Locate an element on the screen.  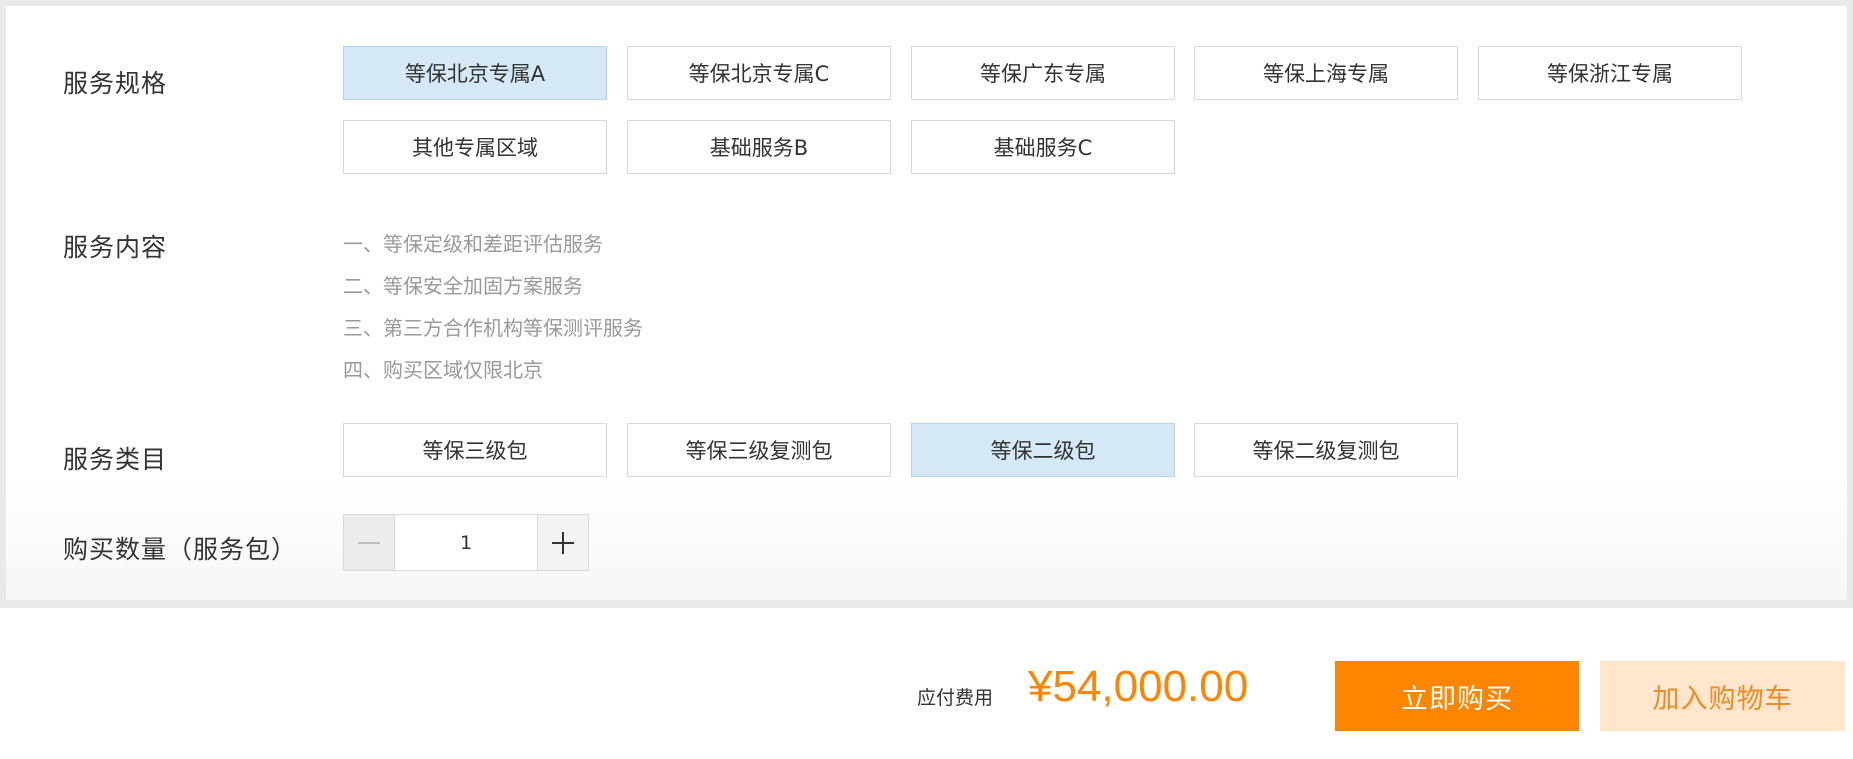
content-line: 二、等保安全加固方案服务 is located at coordinates (463, 286).